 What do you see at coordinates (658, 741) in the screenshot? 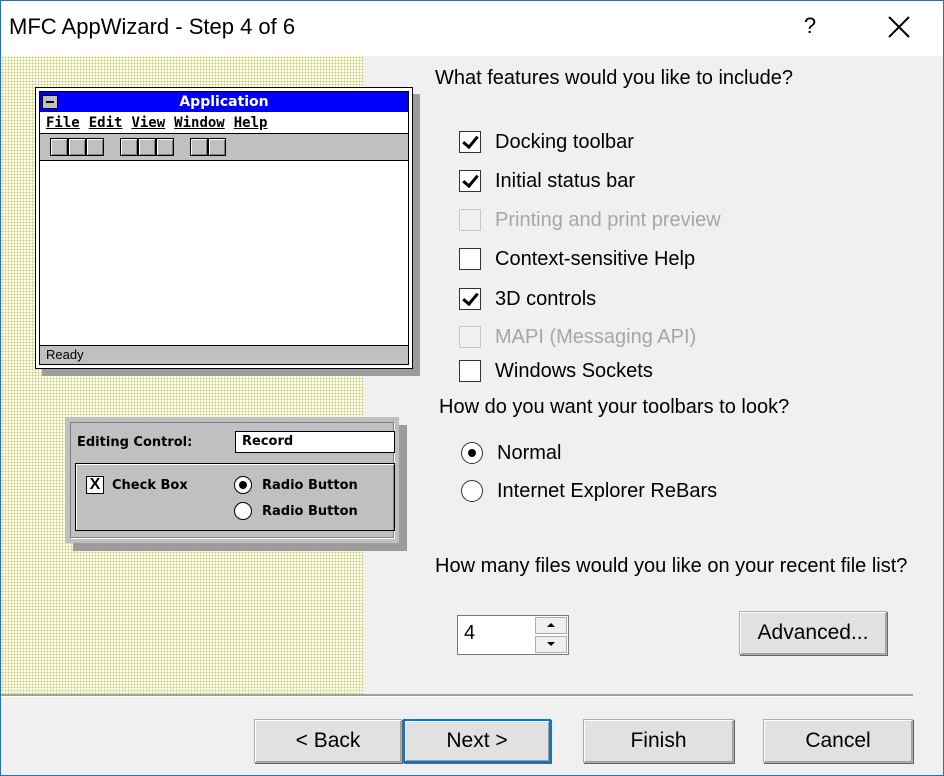
I see `finish-button: Finish` at bounding box center [658, 741].